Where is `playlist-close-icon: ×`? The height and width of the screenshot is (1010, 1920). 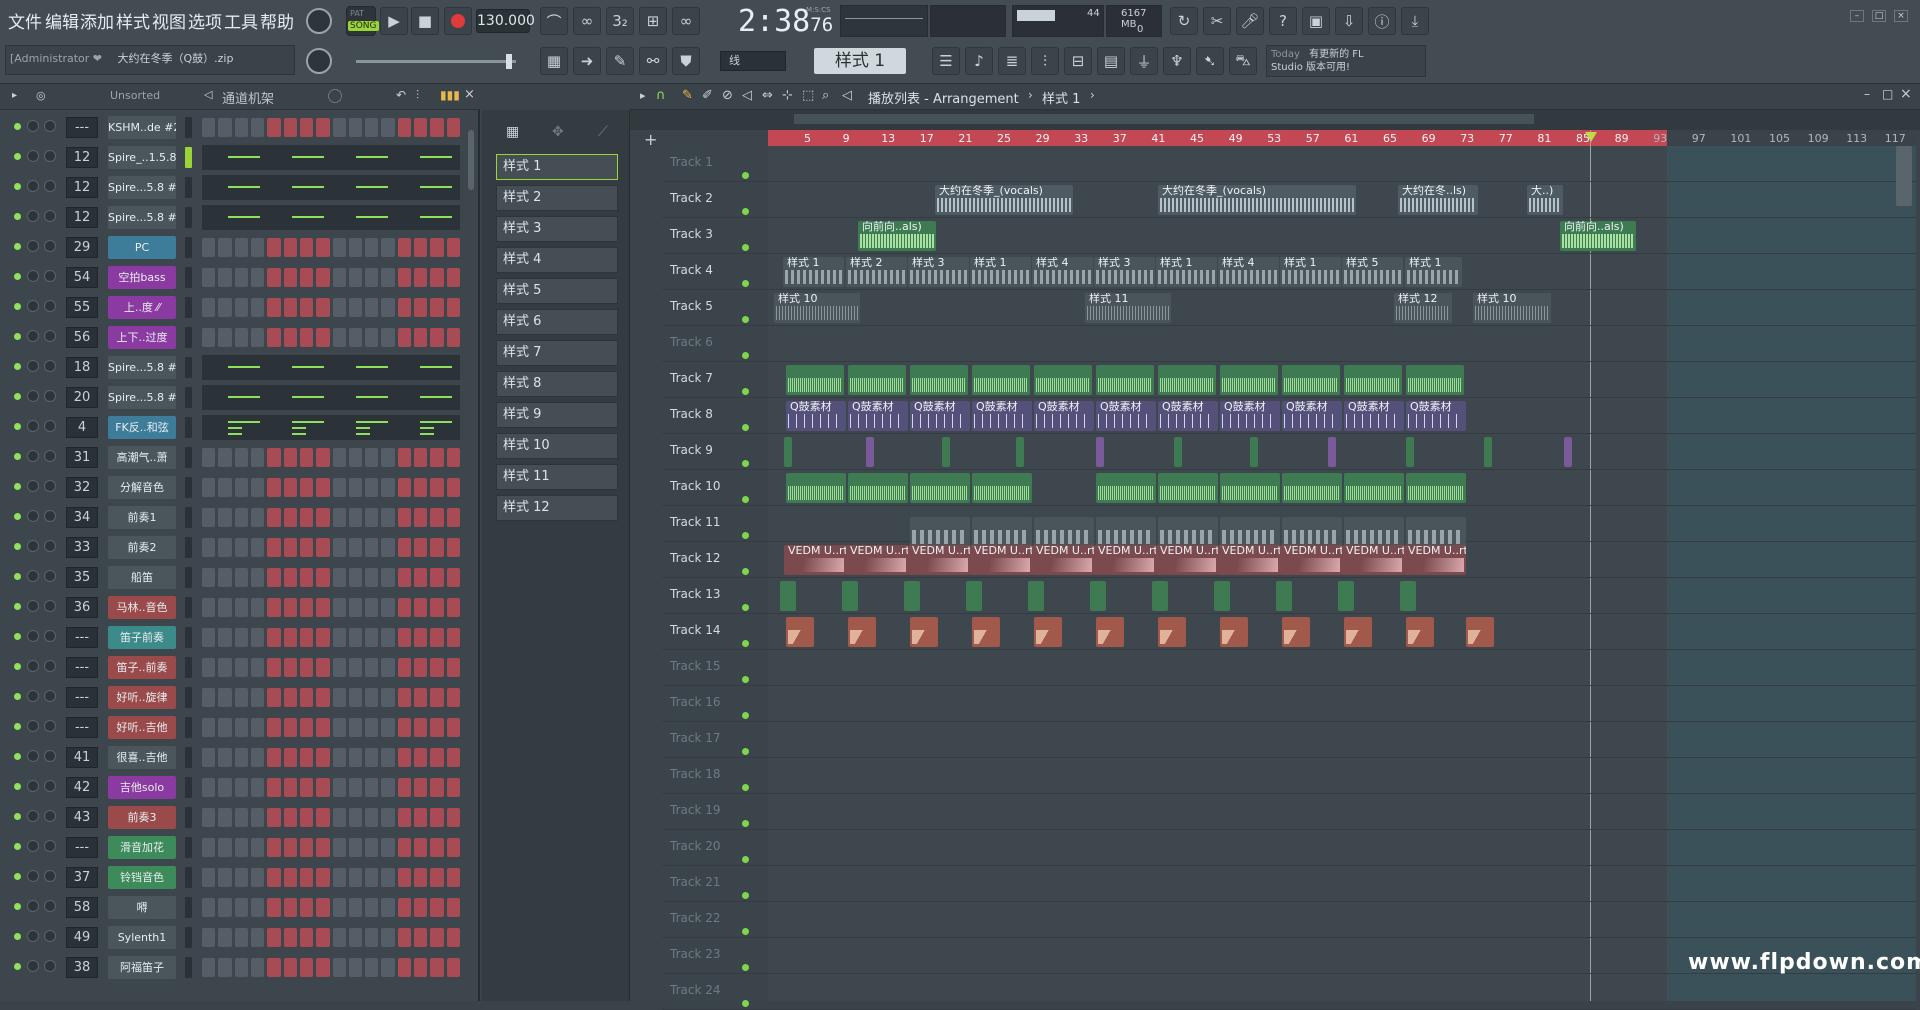
playlist-close-icon: × is located at coordinates (1906, 94).